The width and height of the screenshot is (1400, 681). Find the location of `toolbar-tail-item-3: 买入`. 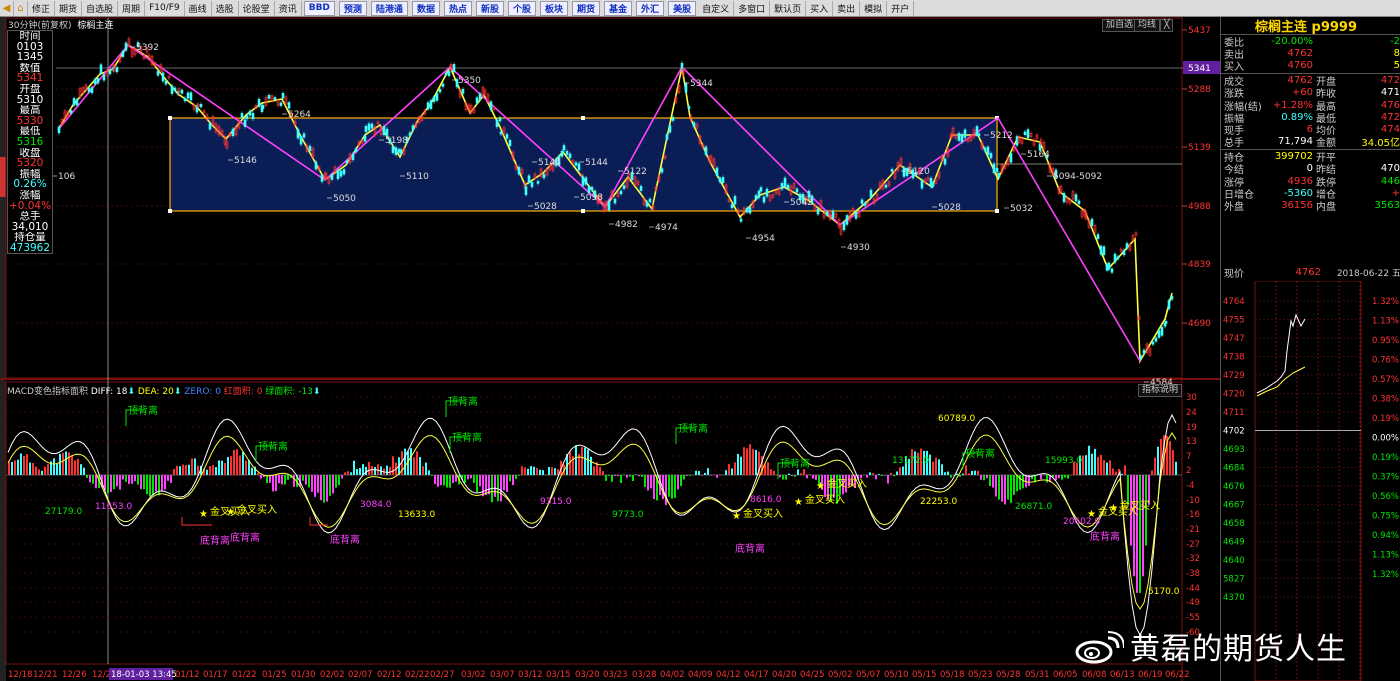

toolbar-tail-item-3: 买入 is located at coordinates (820, 8).